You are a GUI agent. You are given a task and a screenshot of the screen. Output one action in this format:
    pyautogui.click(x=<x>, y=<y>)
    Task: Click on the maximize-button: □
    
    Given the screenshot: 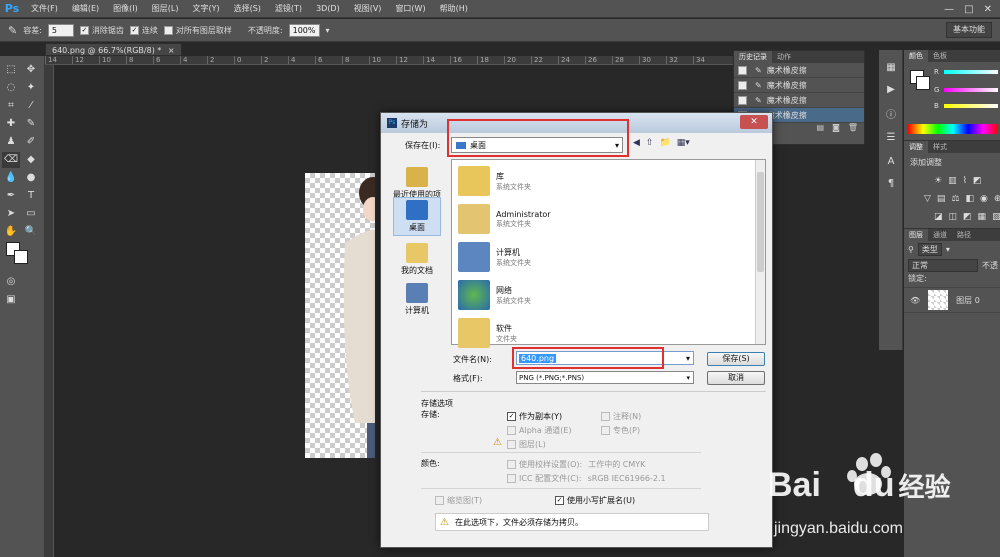 What is the action you would take?
    pyautogui.click(x=968, y=9)
    